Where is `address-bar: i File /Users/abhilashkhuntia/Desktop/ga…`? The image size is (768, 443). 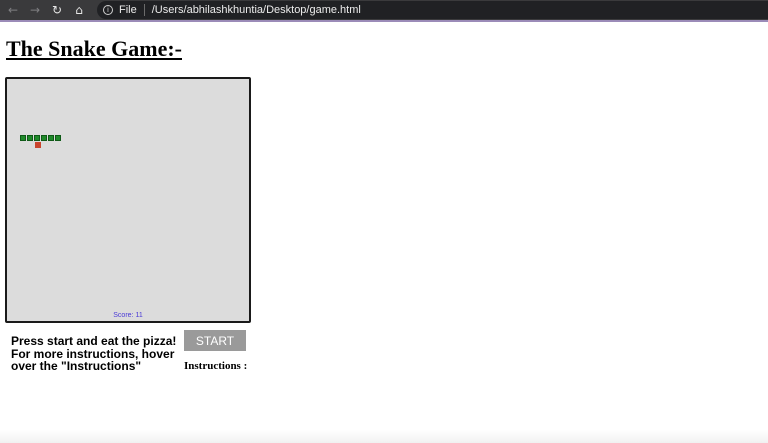
address-bar: i File /Users/abhilashkhuntia/Desktop/ga… is located at coordinates (432, 10).